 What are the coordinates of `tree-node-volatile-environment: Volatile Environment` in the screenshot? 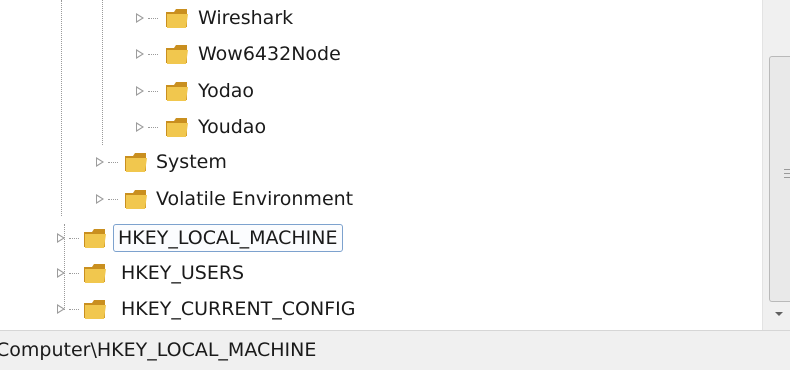 It's located at (200, 200).